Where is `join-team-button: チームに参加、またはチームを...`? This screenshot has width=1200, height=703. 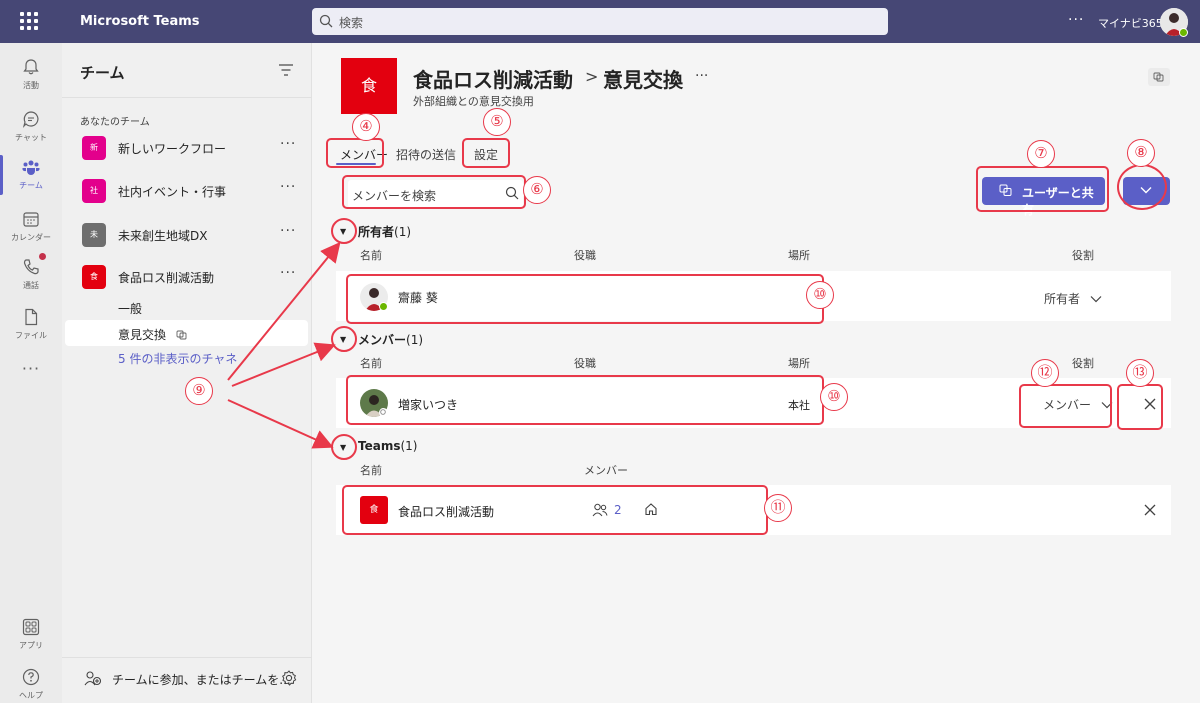
join-team-button: チームに参加、またはチームを... is located at coordinates (201, 679).